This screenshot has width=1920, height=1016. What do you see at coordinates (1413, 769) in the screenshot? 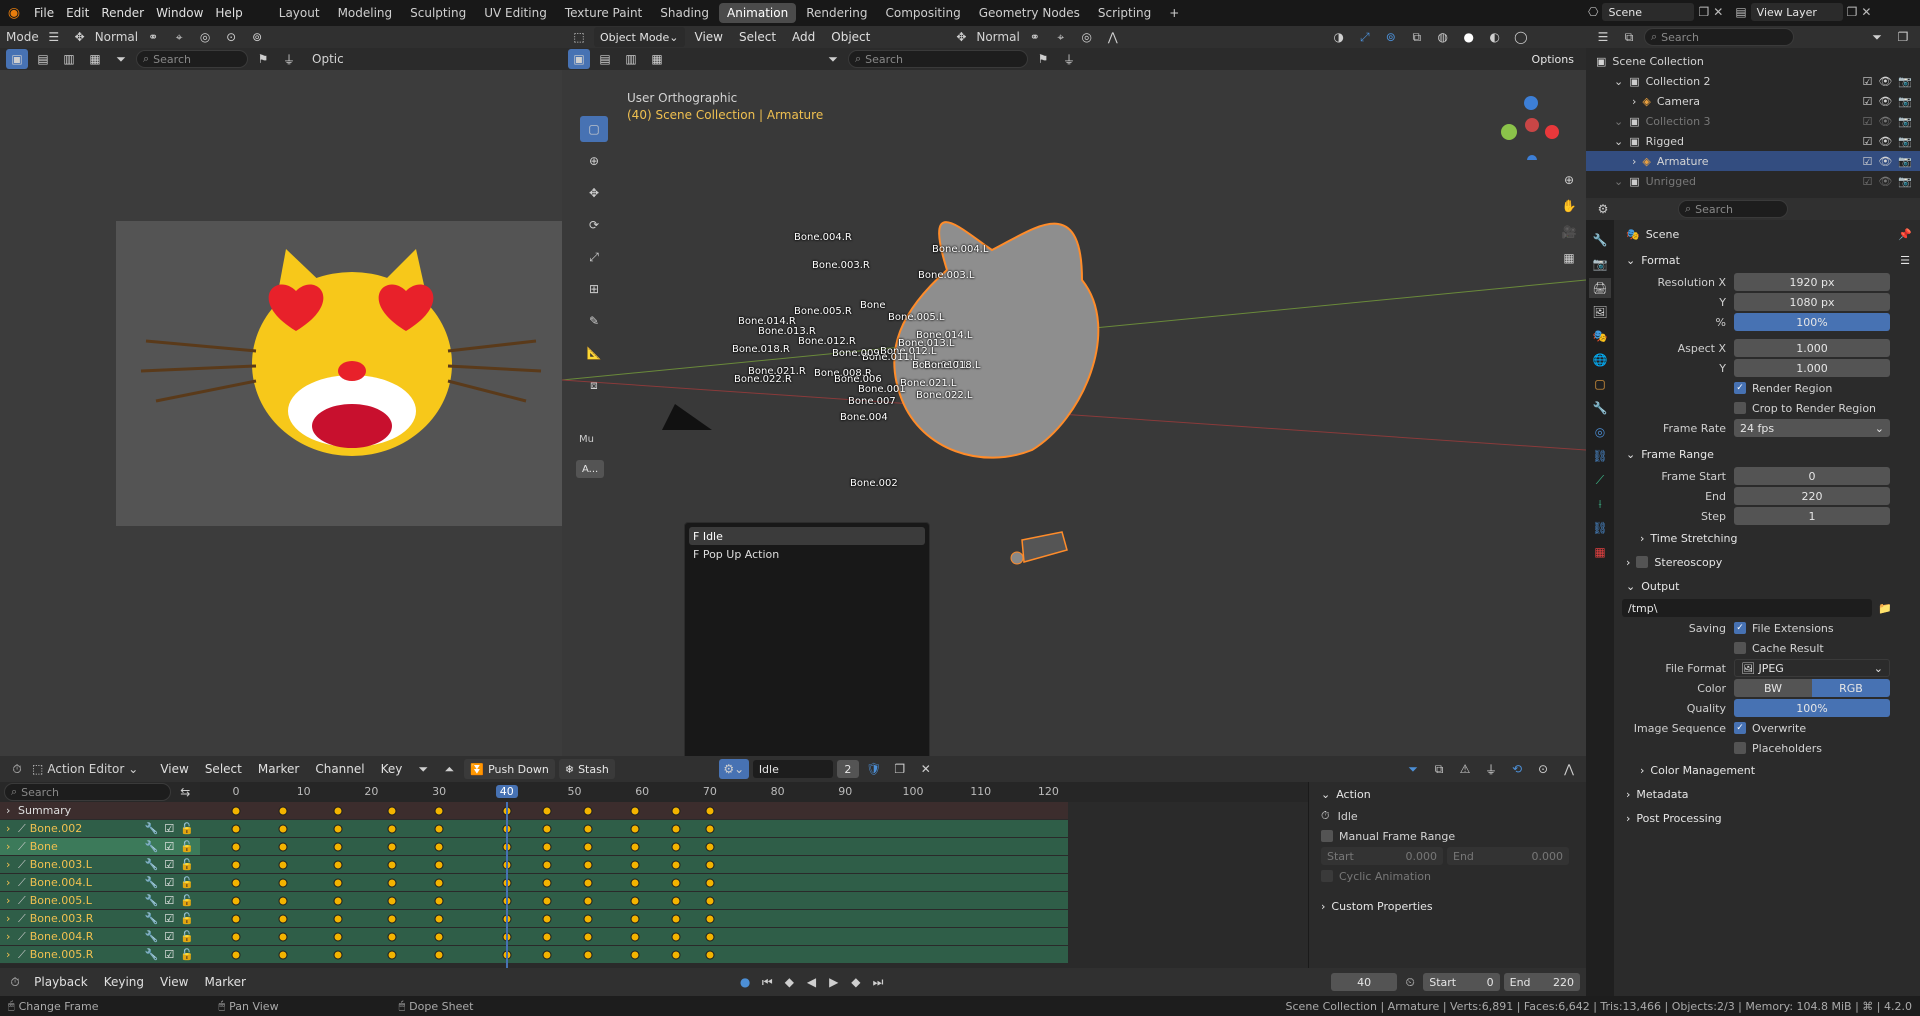
I see `only-selected-icon: ⏷` at bounding box center [1413, 769].